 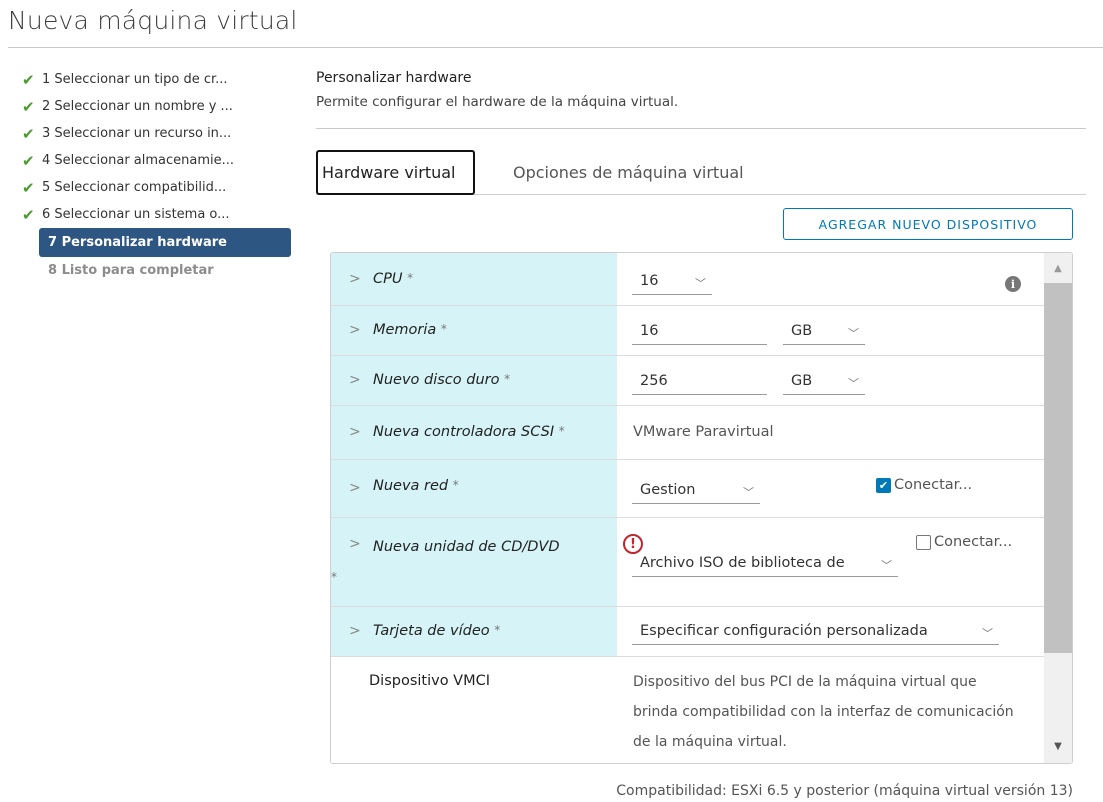 I want to click on hardware-row-memory: > Memoria * 16 GB ﹀, so click(x=687, y=331).